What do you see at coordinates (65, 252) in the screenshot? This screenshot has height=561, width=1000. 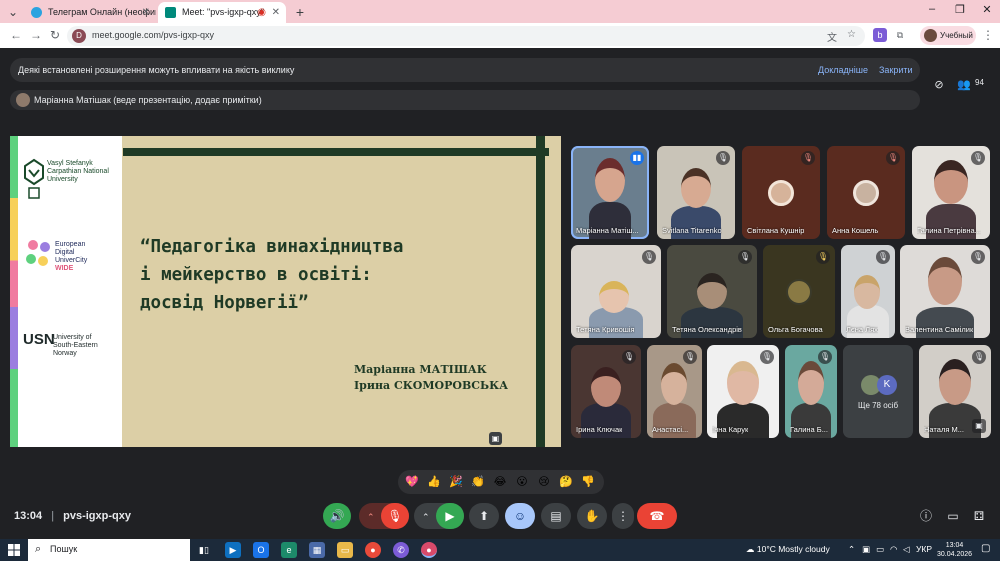 I see `edu-line: Digital` at bounding box center [65, 252].